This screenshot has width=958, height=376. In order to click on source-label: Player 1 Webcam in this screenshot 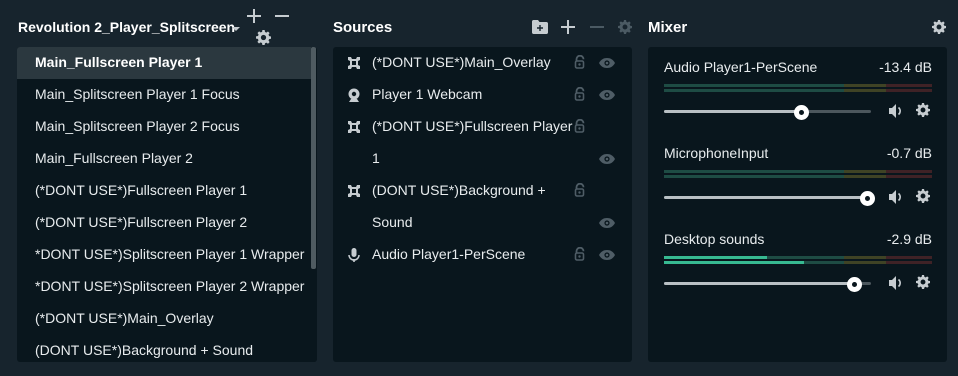, I will do `click(427, 94)`.